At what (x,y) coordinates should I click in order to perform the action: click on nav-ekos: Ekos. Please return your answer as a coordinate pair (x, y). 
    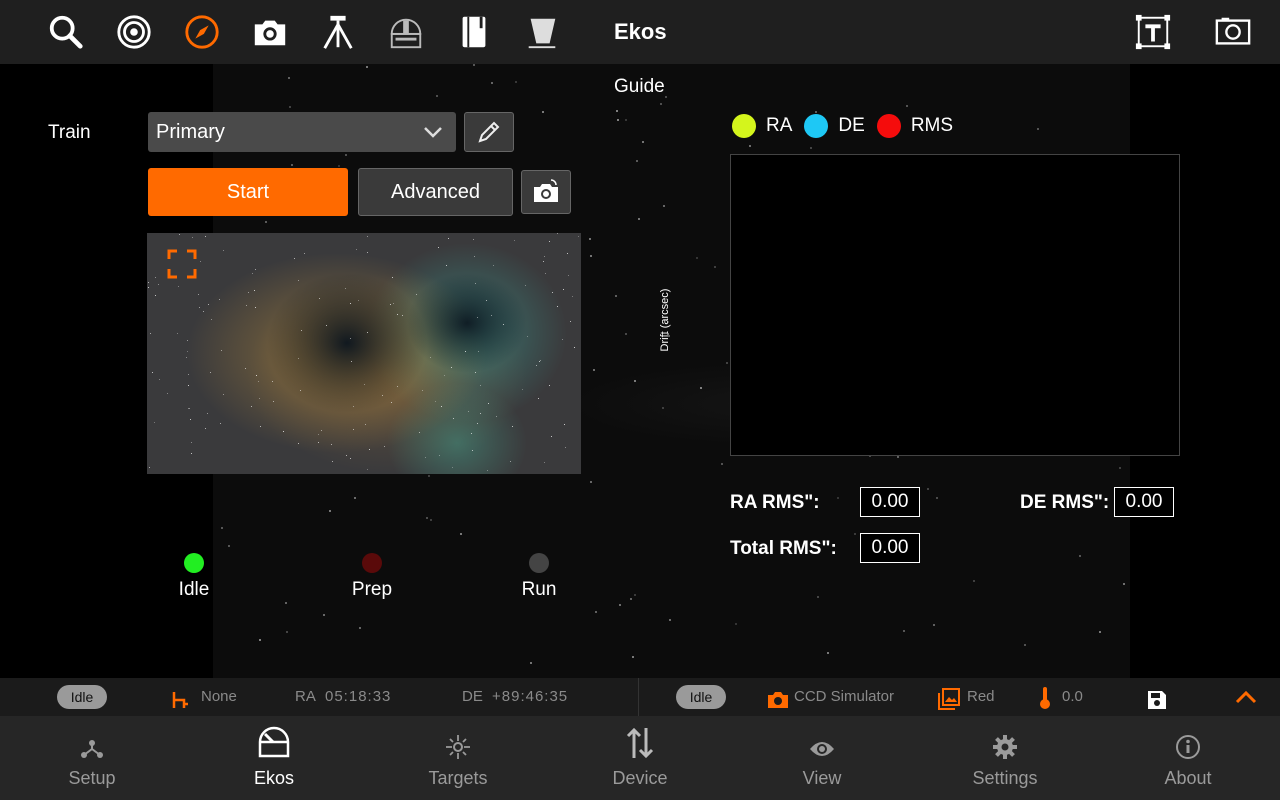
    Looking at the image, I should click on (274, 758).